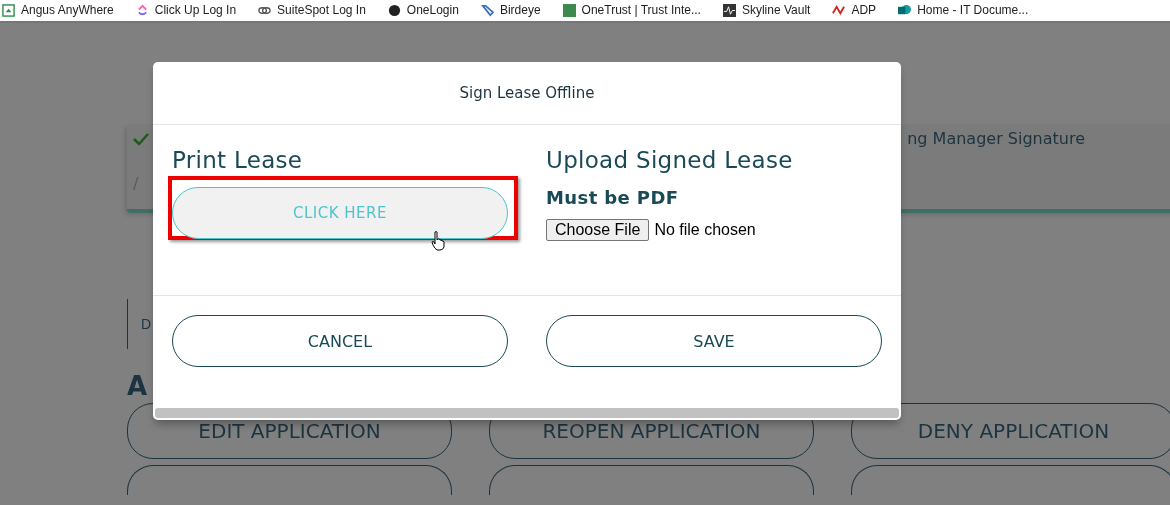 Image resolution: width=1170 pixels, height=505 pixels. I want to click on choose-file-button: Choose File, so click(598, 230).